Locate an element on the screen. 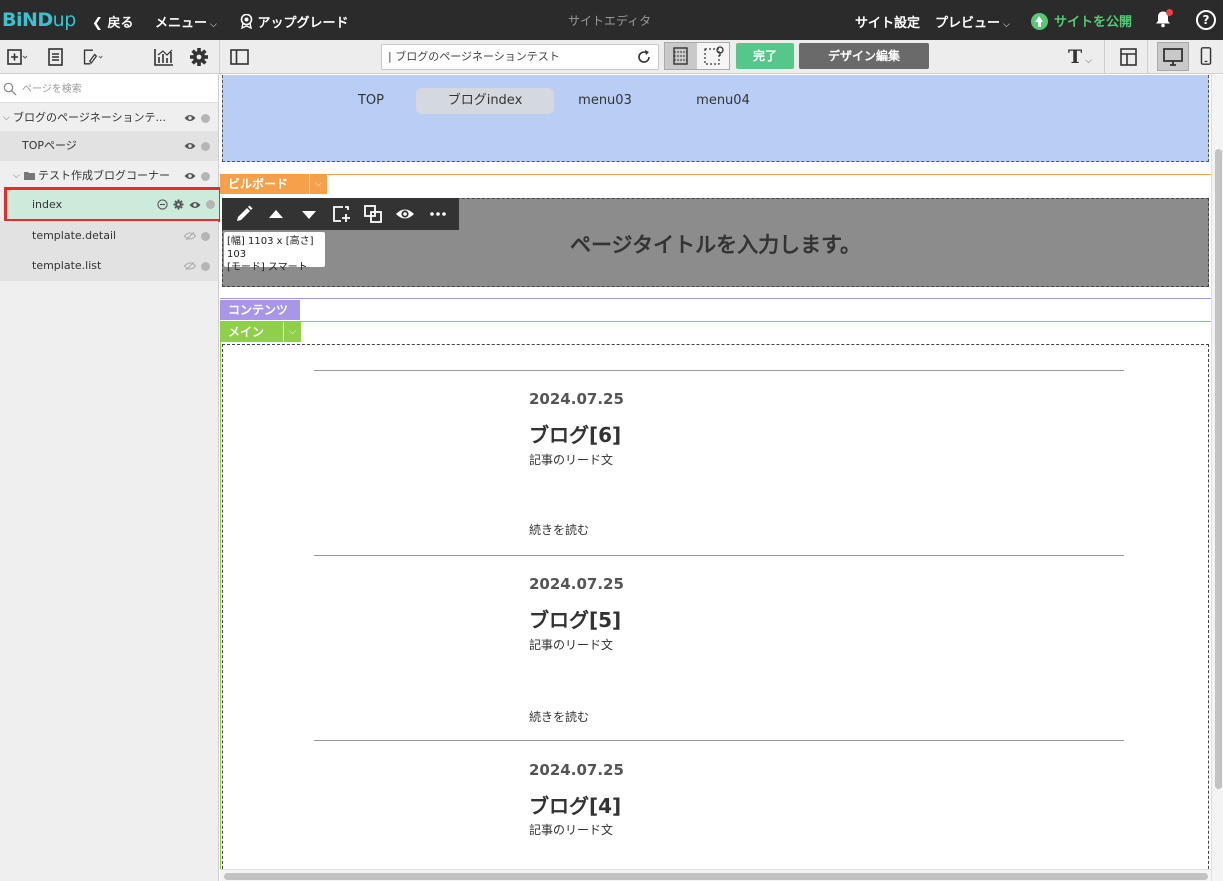  block-select-view-button is located at coordinates (714, 56).